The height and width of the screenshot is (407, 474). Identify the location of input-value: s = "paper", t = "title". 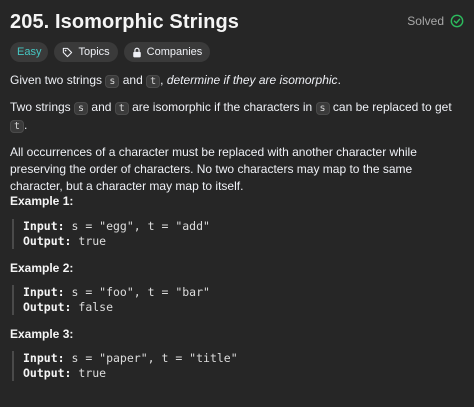
(151, 358).